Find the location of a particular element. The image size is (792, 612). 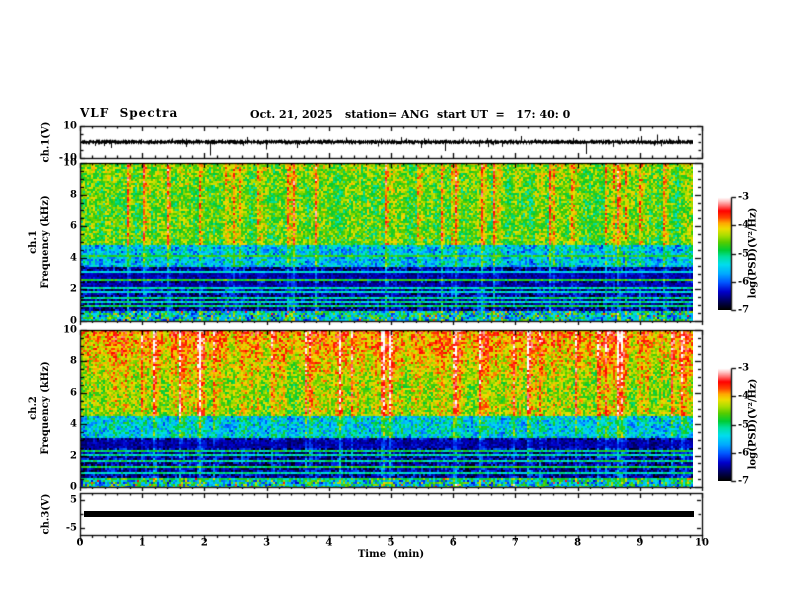

time-tick-label: 2 is located at coordinates (204, 543).